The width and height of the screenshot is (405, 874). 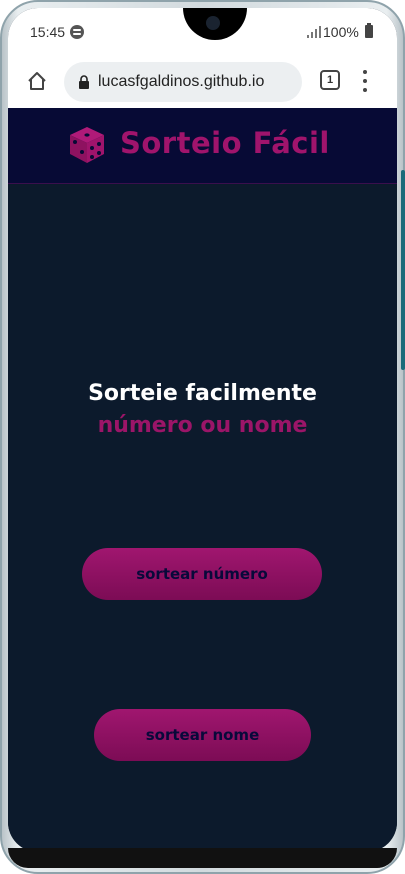 What do you see at coordinates (225, 143) in the screenshot?
I see `site-title: Sorteio Fácil` at bounding box center [225, 143].